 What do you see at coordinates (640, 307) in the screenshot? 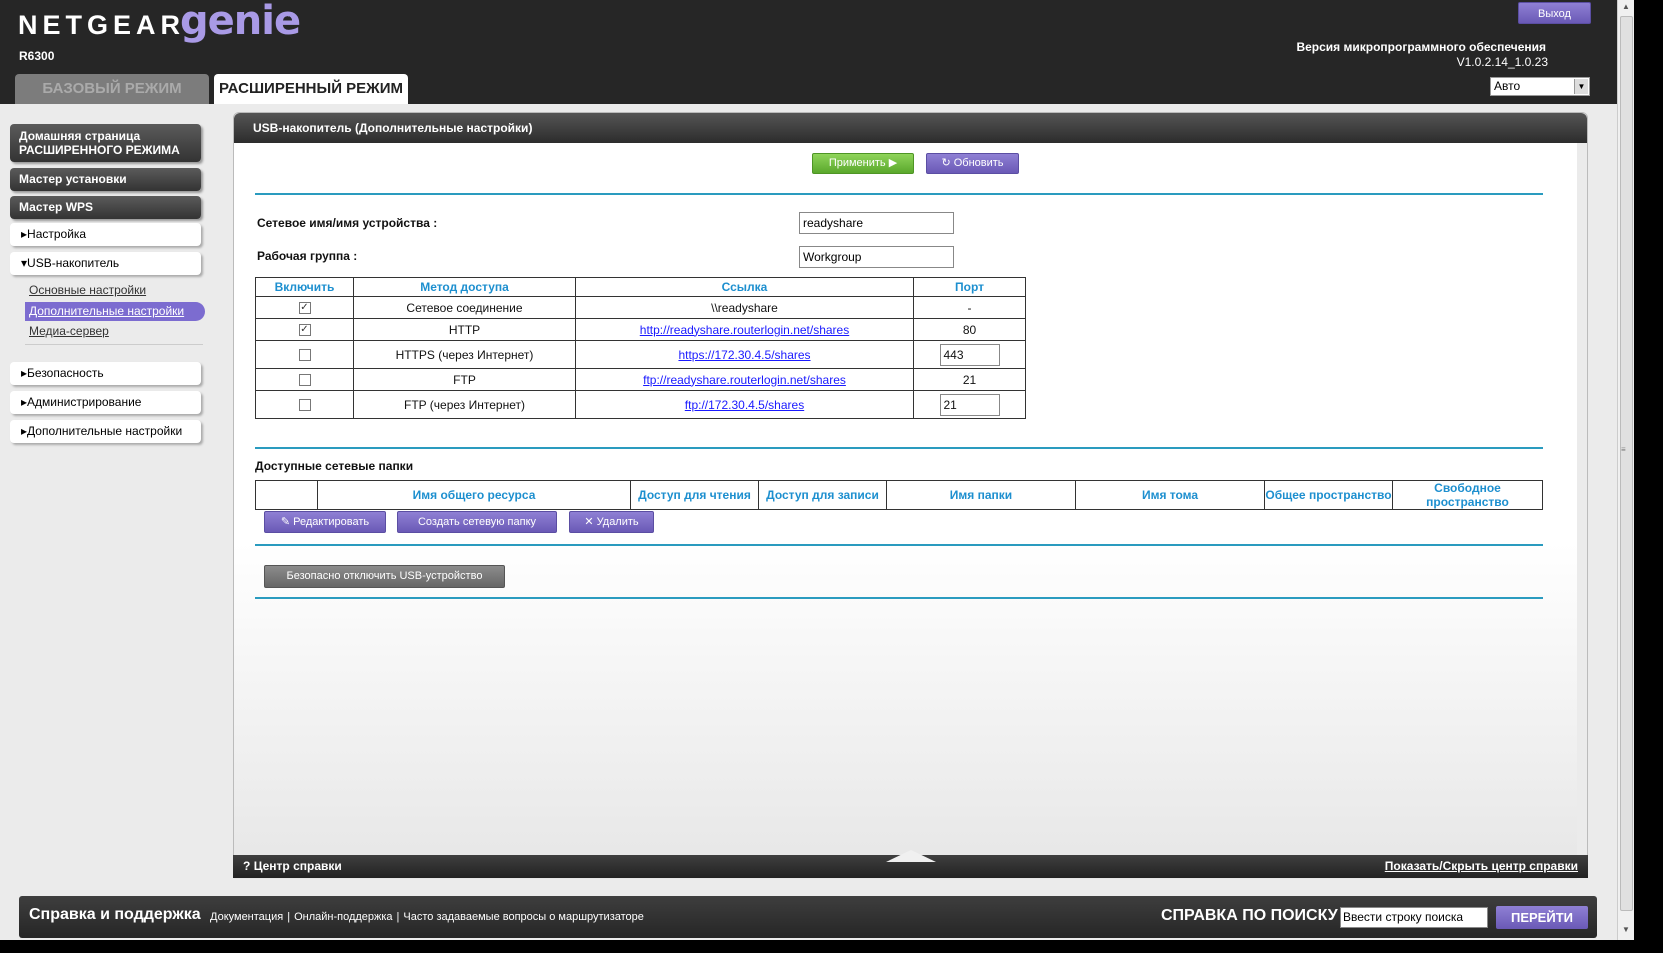
I see `table-row: ✓ Сетевое соединение \\readyshare -` at bounding box center [640, 307].